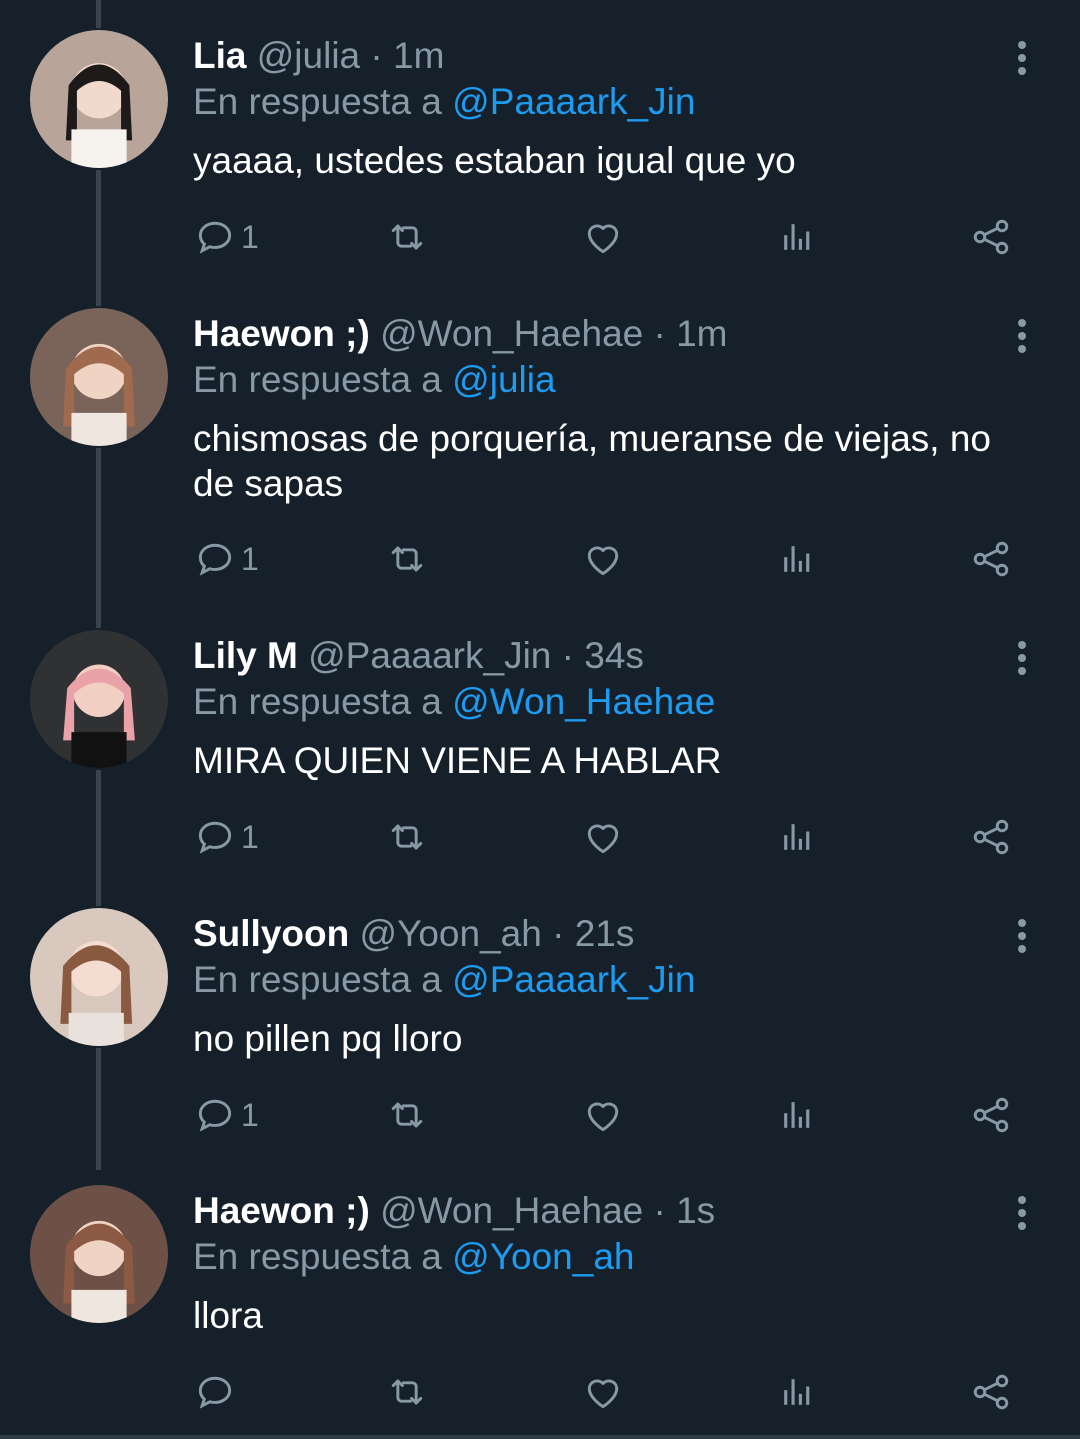 This screenshot has height=1439, width=1080. I want to click on display-name: Lily M, so click(245, 655).